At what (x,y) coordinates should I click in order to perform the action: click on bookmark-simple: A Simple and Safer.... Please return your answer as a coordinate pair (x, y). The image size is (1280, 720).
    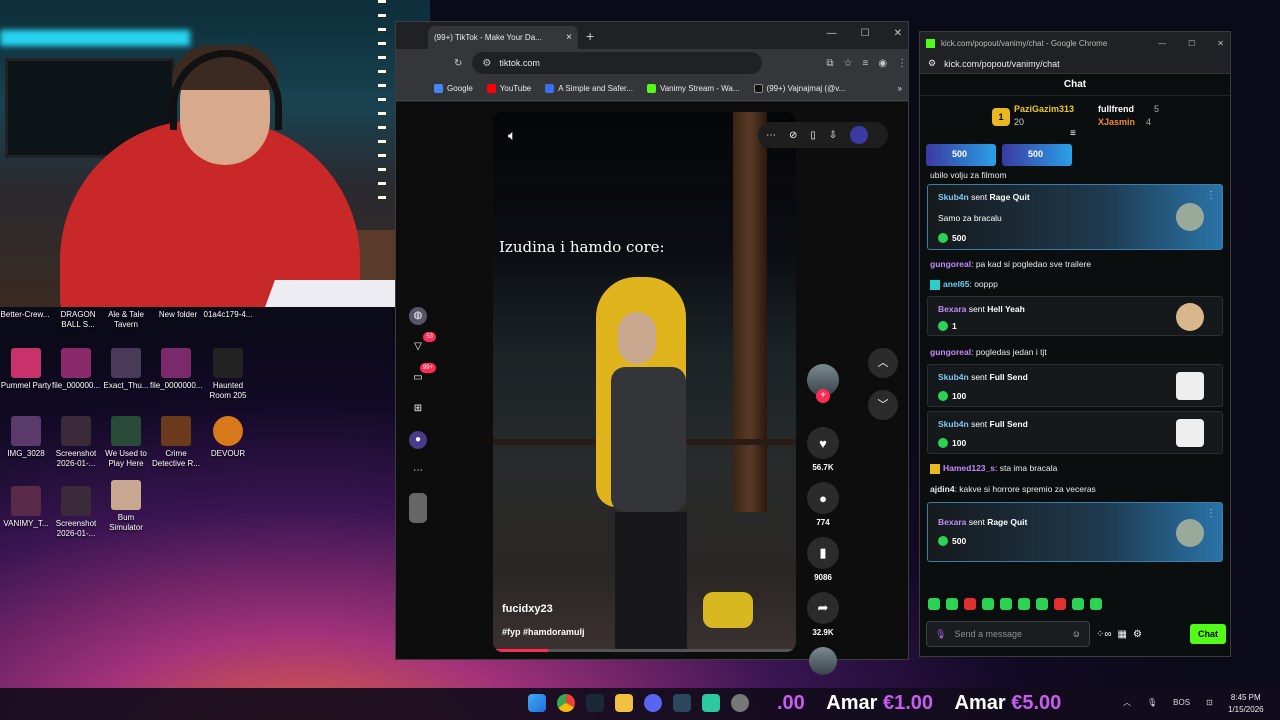
    Looking at the image, I should click on (589, 88).